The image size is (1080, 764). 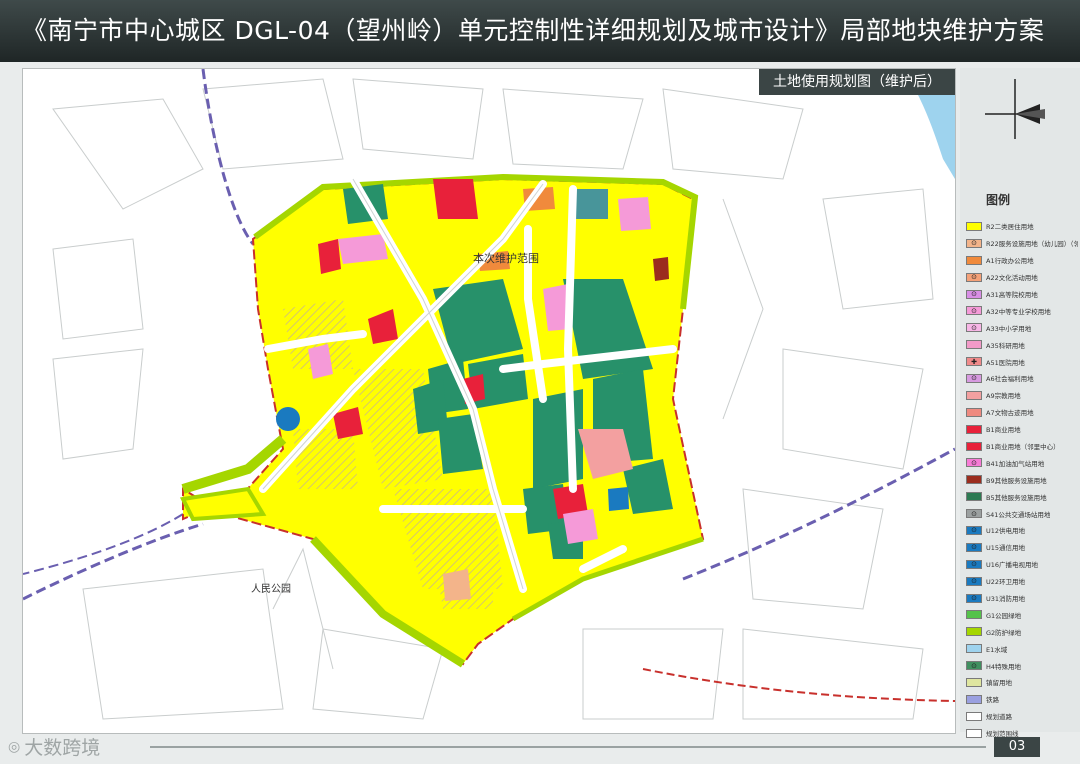 I want to click on legend-item: ⊙ U12供电用地, so click(x=1022, y=530).